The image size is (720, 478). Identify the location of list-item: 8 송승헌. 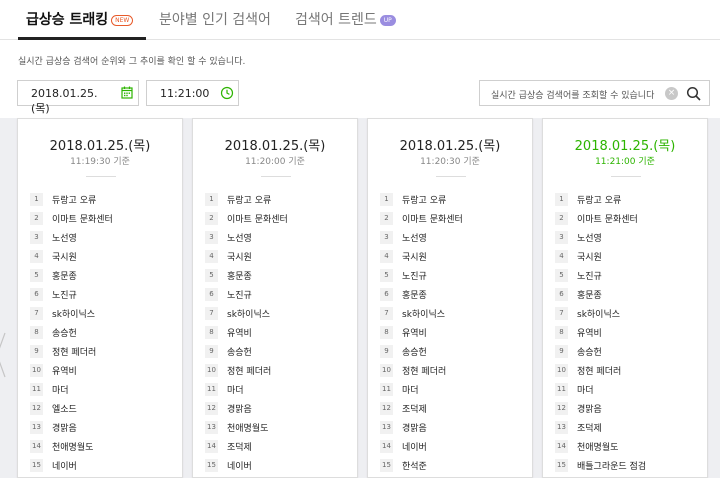
(102, 332).